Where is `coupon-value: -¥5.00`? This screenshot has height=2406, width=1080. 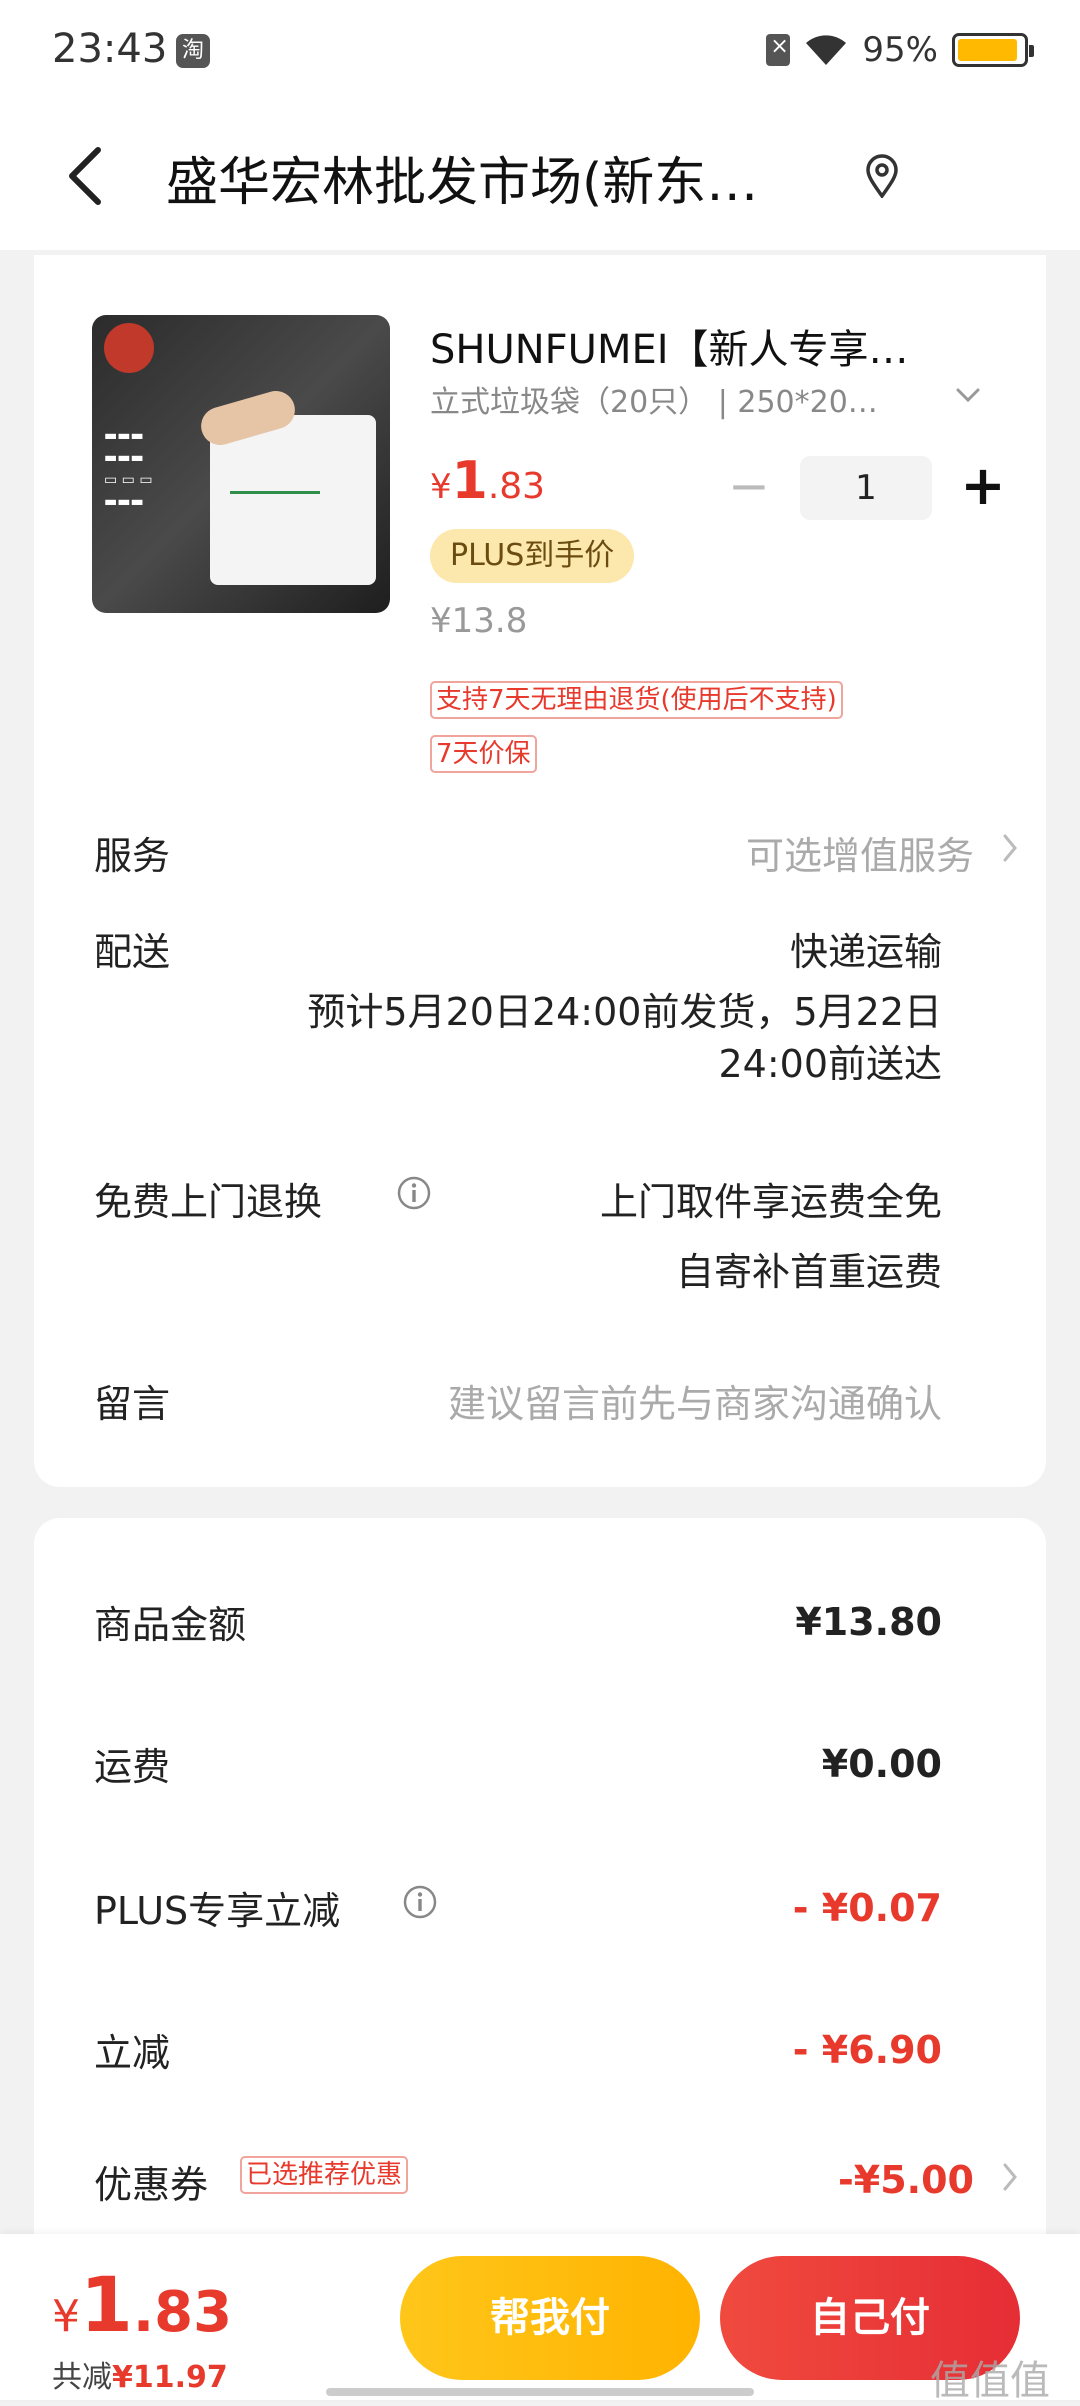 coupon-value: -¥5.00 is located at coordinates (906, 2180).